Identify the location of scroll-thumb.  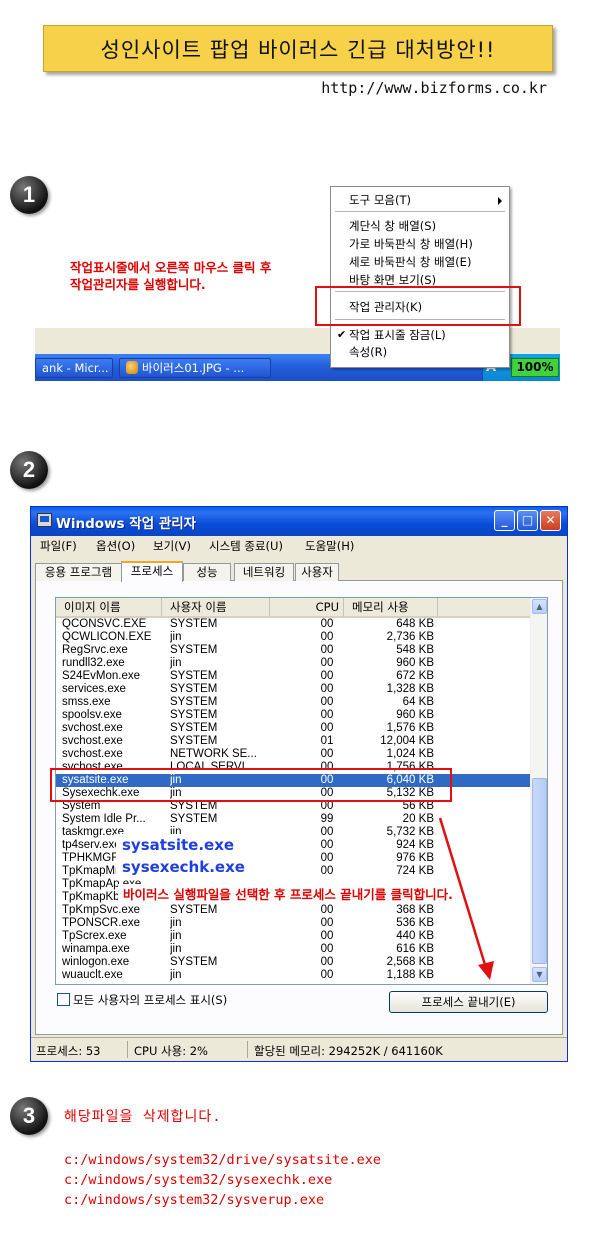
(539, 871).